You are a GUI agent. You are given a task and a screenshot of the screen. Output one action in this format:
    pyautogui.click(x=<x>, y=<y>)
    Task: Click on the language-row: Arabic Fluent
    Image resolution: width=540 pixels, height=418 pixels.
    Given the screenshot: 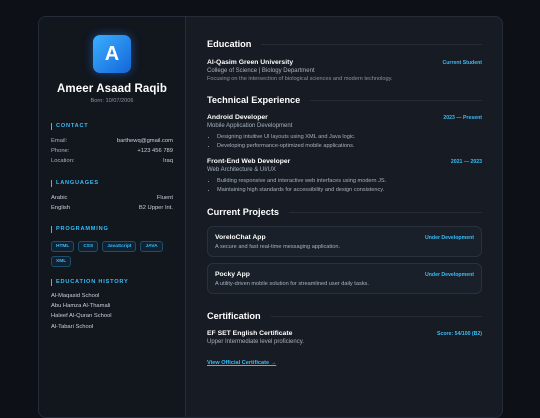 What is the action you would take?
    pyautogui.click(x=112, y=198)
    